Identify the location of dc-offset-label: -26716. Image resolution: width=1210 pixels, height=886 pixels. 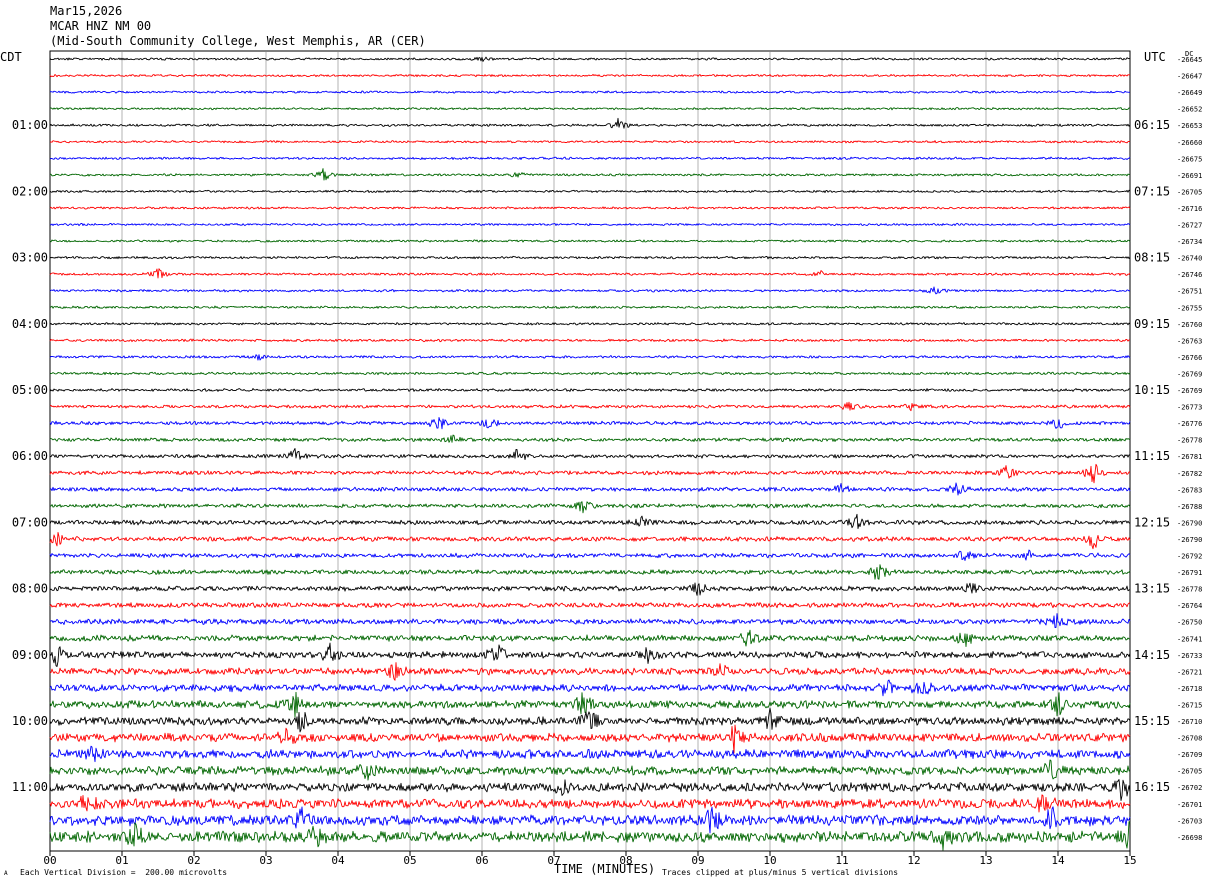
(1189, 209).